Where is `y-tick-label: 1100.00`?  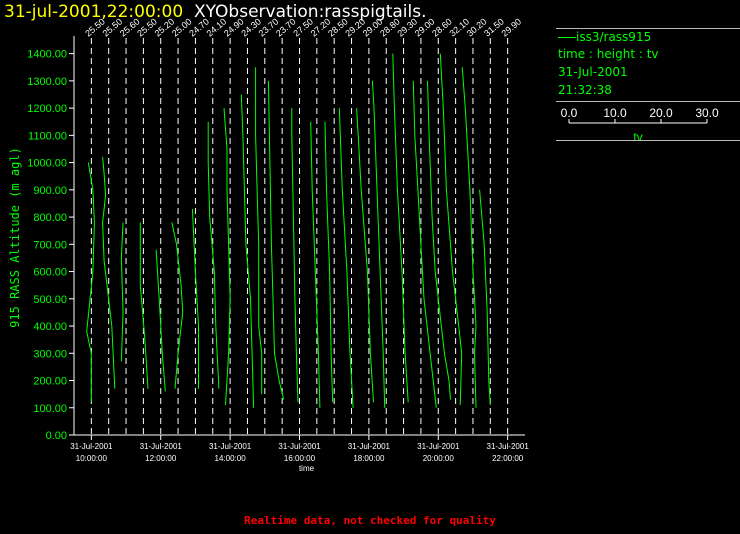
y-tick-label: 1100.00 is located at coordinates (47, 136).